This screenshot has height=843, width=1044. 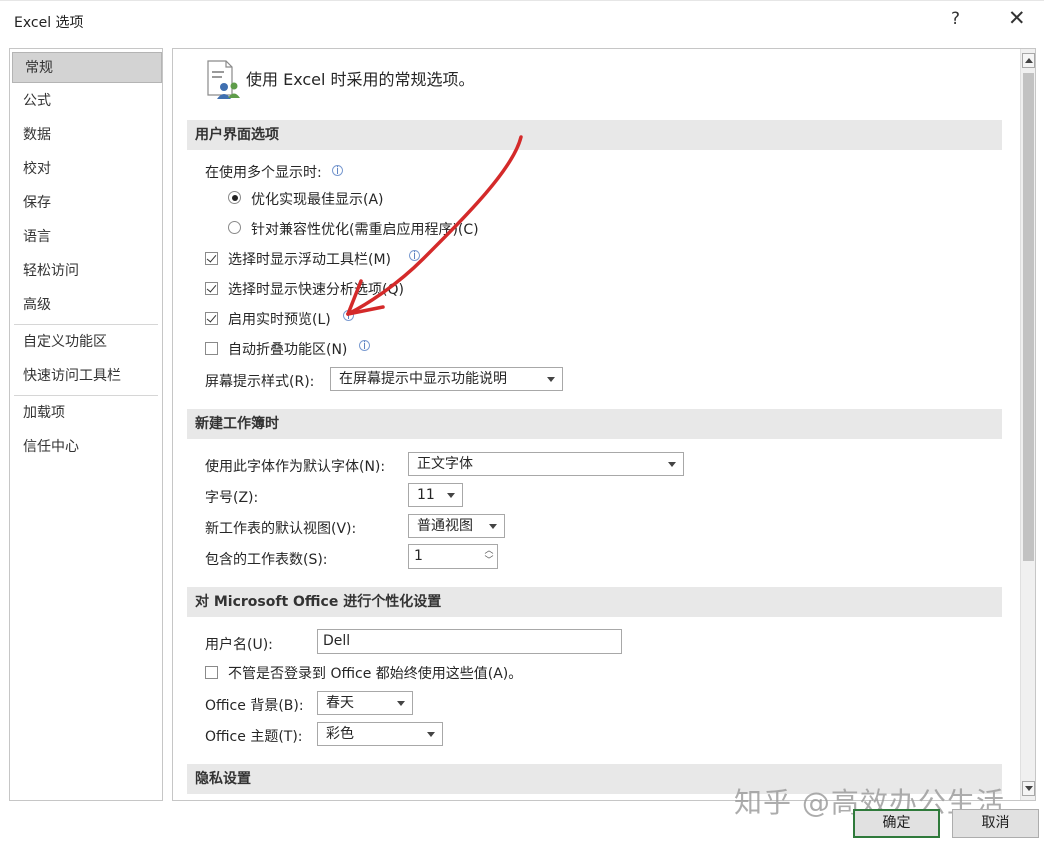 I want to click on office-background-select: 春天, so click(x=365, y=703).